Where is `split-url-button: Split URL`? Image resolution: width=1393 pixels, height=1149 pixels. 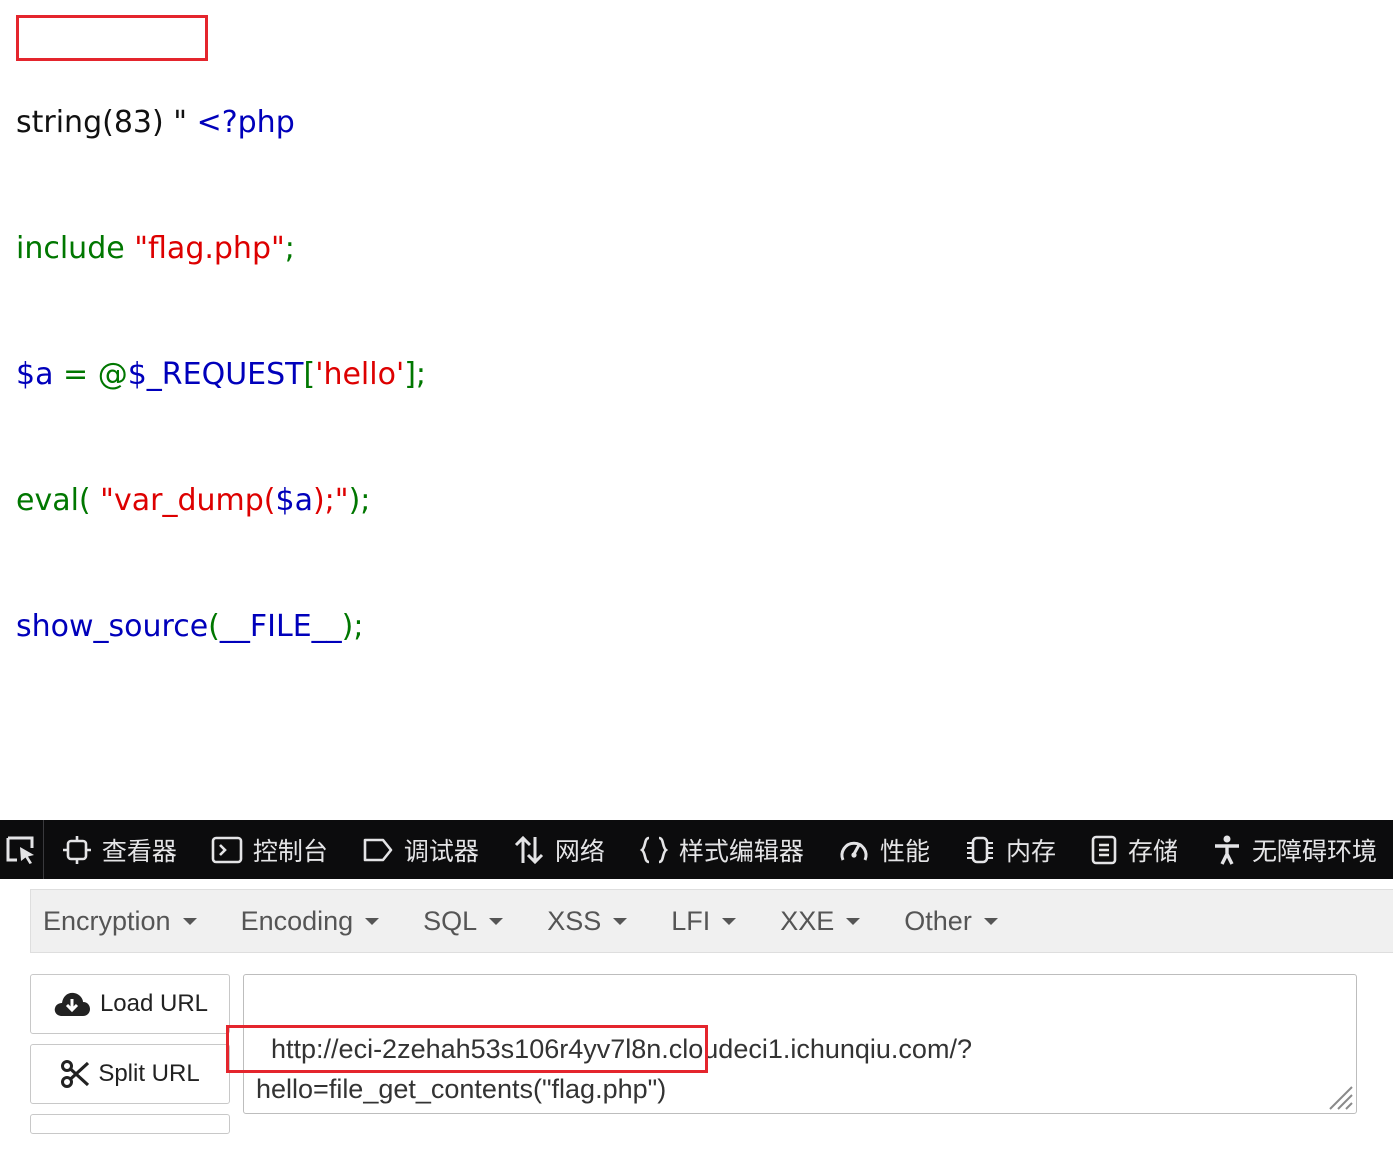
split-url-button: Split URL is located at coordinates (130, 1074).